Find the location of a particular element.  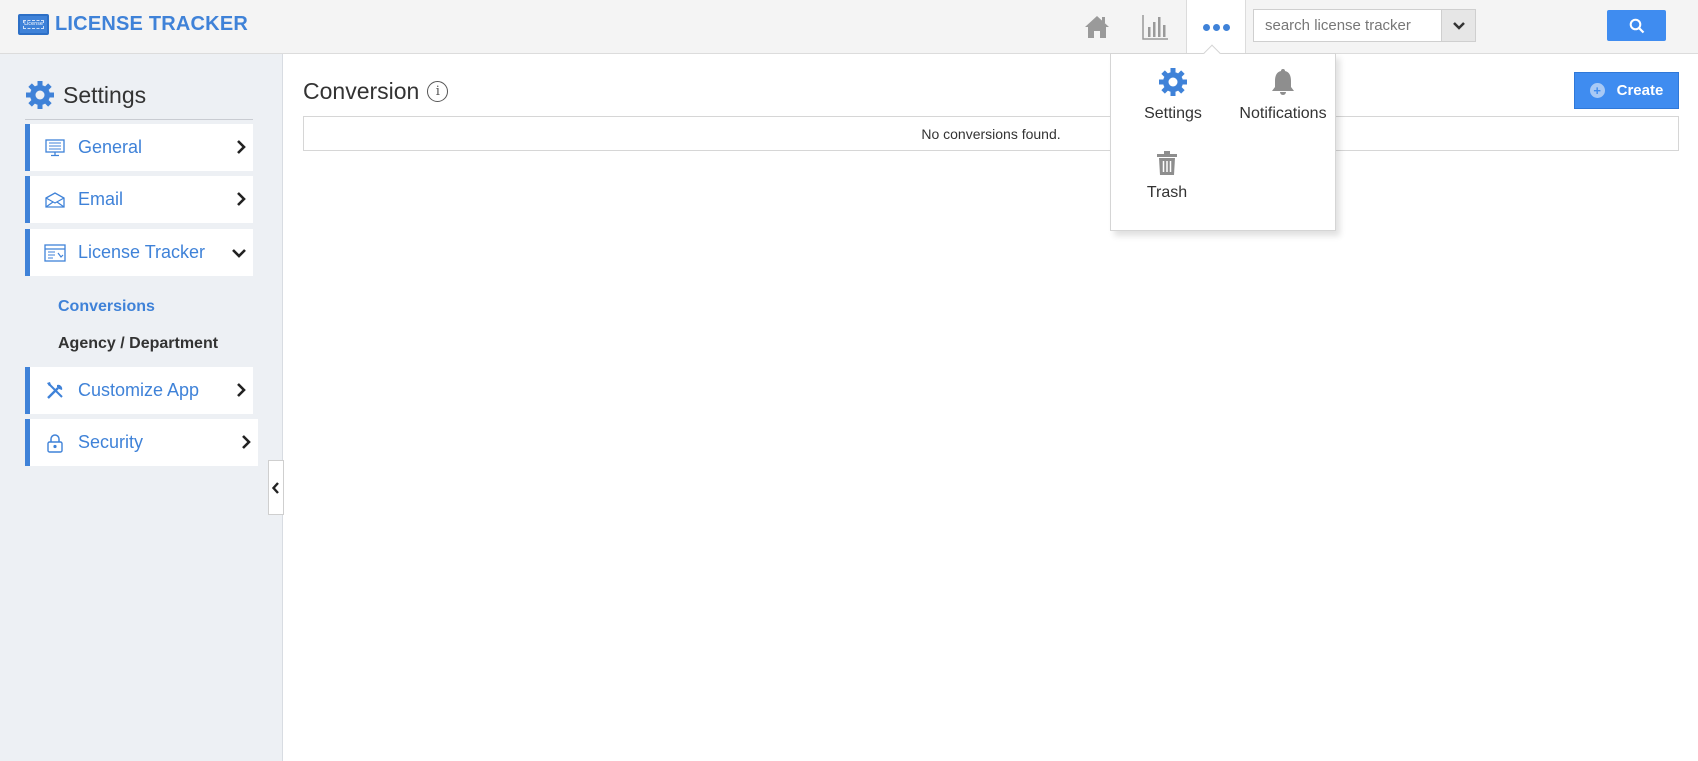

envelope-icon is located at coordinates (55, 199).